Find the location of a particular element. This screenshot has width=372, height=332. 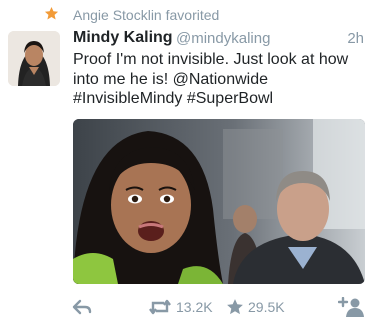

add-user-icon is located at coordinates (351, 307).